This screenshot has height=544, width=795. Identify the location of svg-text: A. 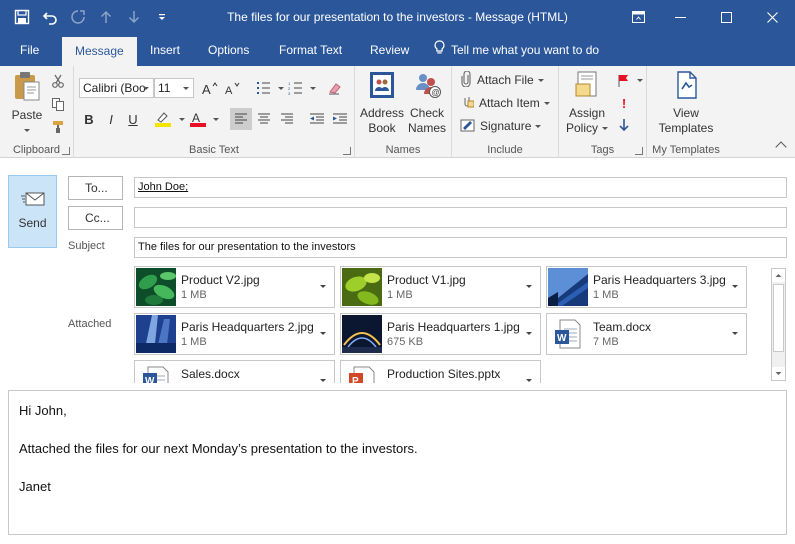
(229, 90).